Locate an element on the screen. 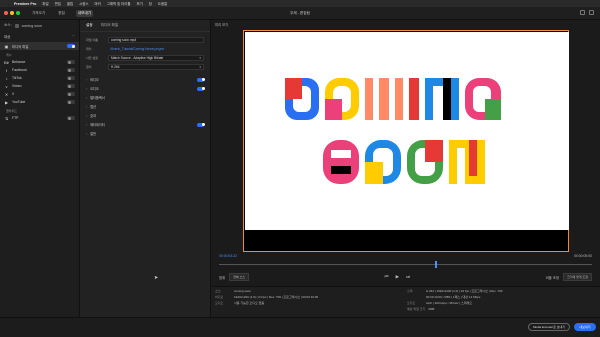 The width and height of the screenshot is (600, 337). dest-media-file: ▣ 미디어 파일 is located at coordinates (39, 46).